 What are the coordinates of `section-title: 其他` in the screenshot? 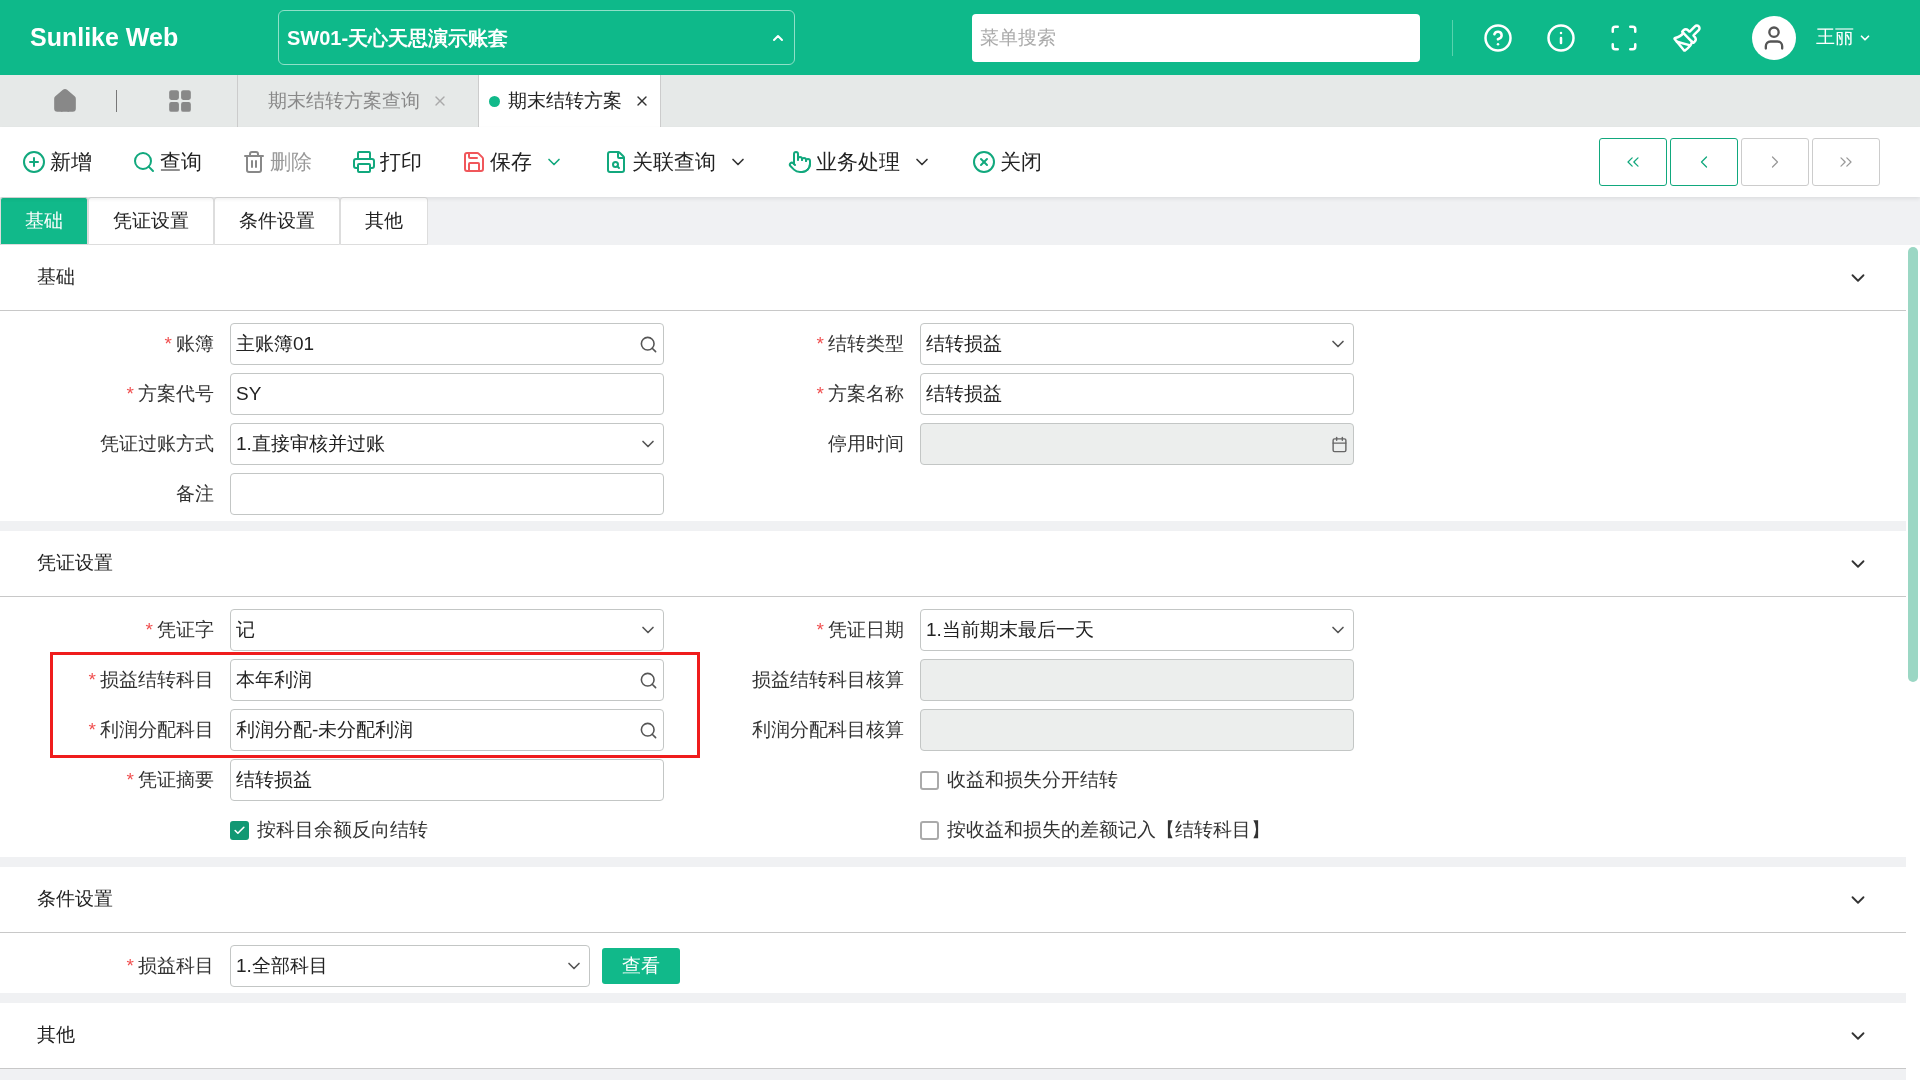 It's located at (56, 1035).